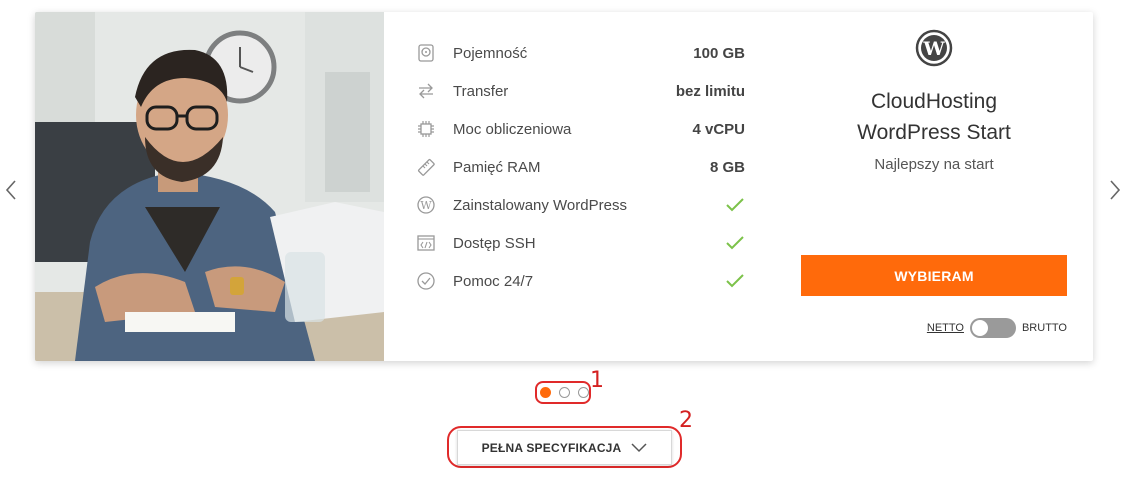 This screenshot has width=1126, height=478. I want to click on carousel-next-button, so click(1115, 190).